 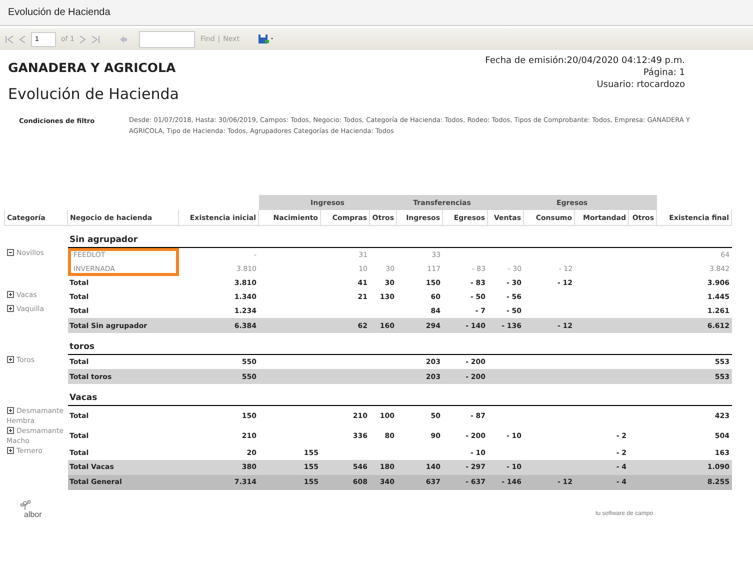 I want to click on find-field, so click(x=167, y=39).